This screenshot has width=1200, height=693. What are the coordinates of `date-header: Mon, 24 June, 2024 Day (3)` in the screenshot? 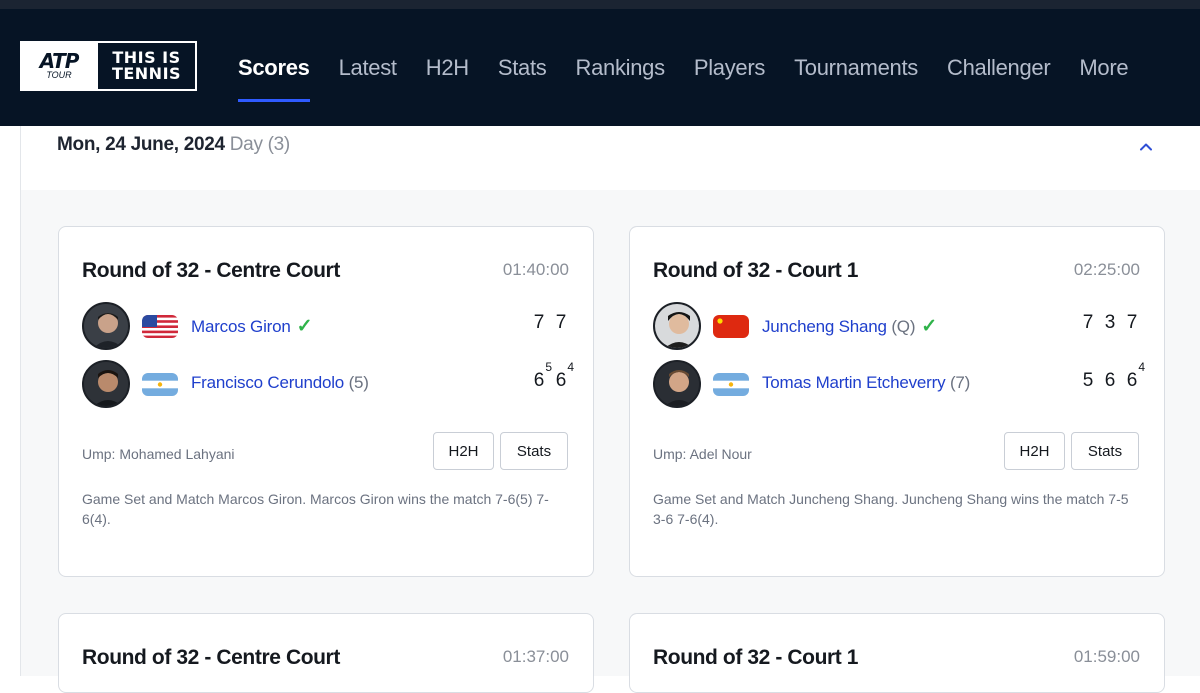 It's located at (610, 158).